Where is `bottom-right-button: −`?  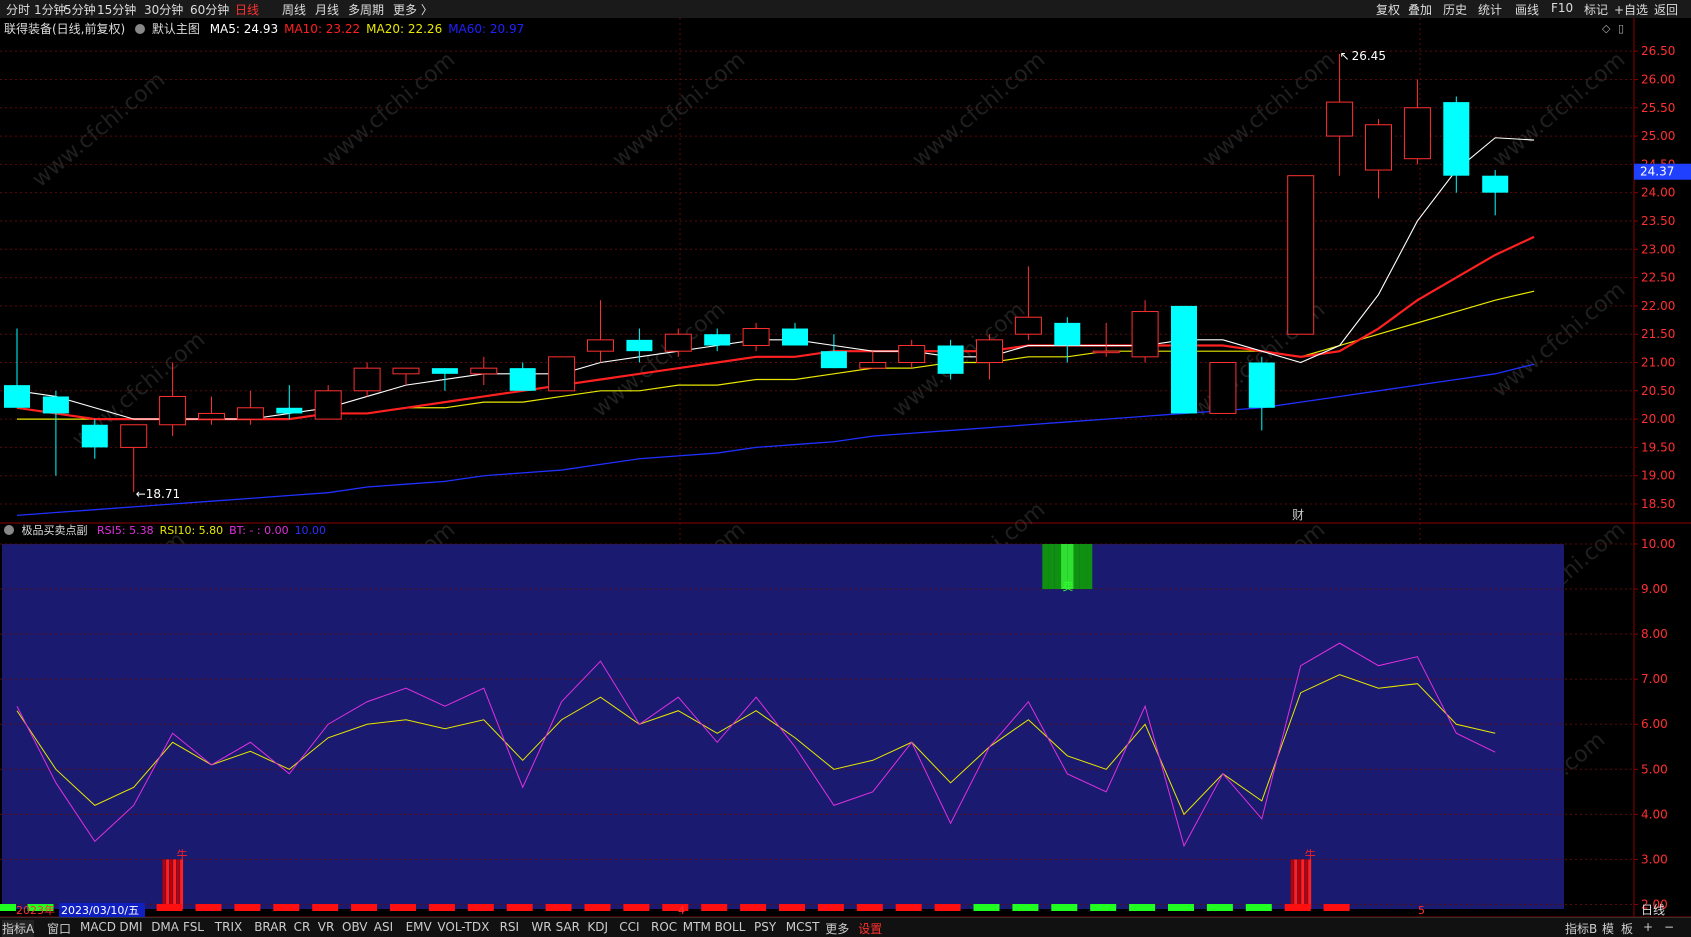 bottom-right-button: − is located at coordinates (1669, 927).